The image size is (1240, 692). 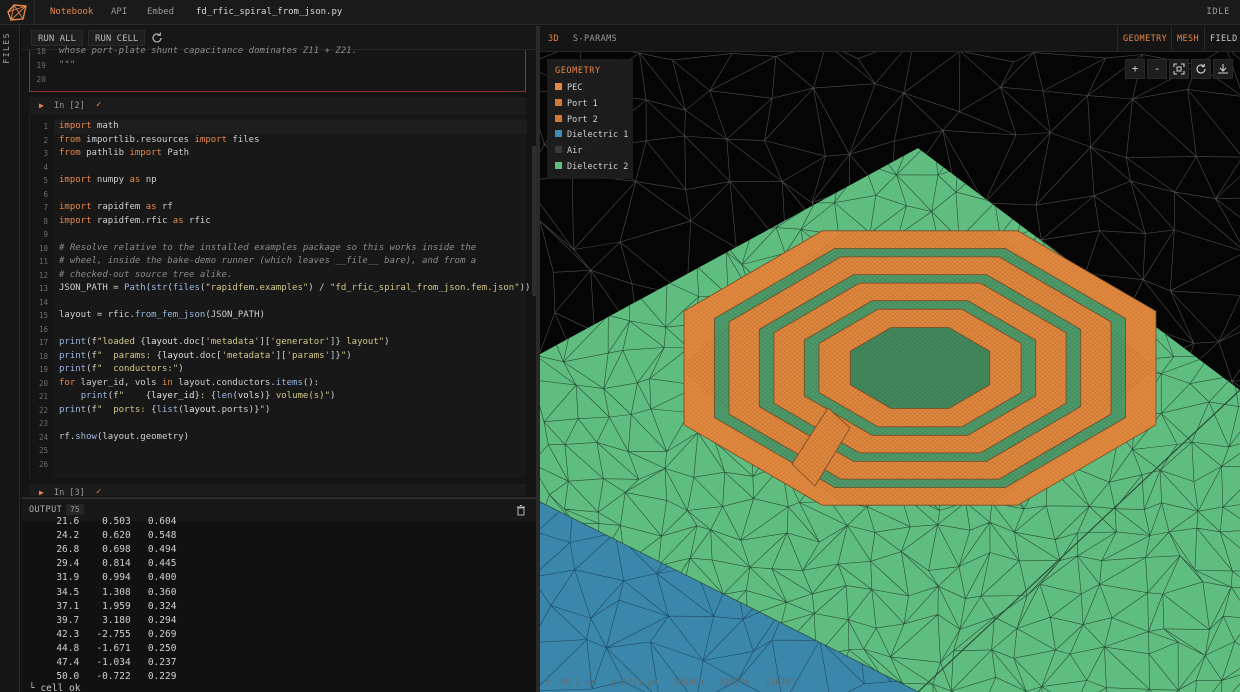 What do you see at coordinates (45, 234) in the screenshot?
I see `line-number: 9` at bounding box center [45, 234].